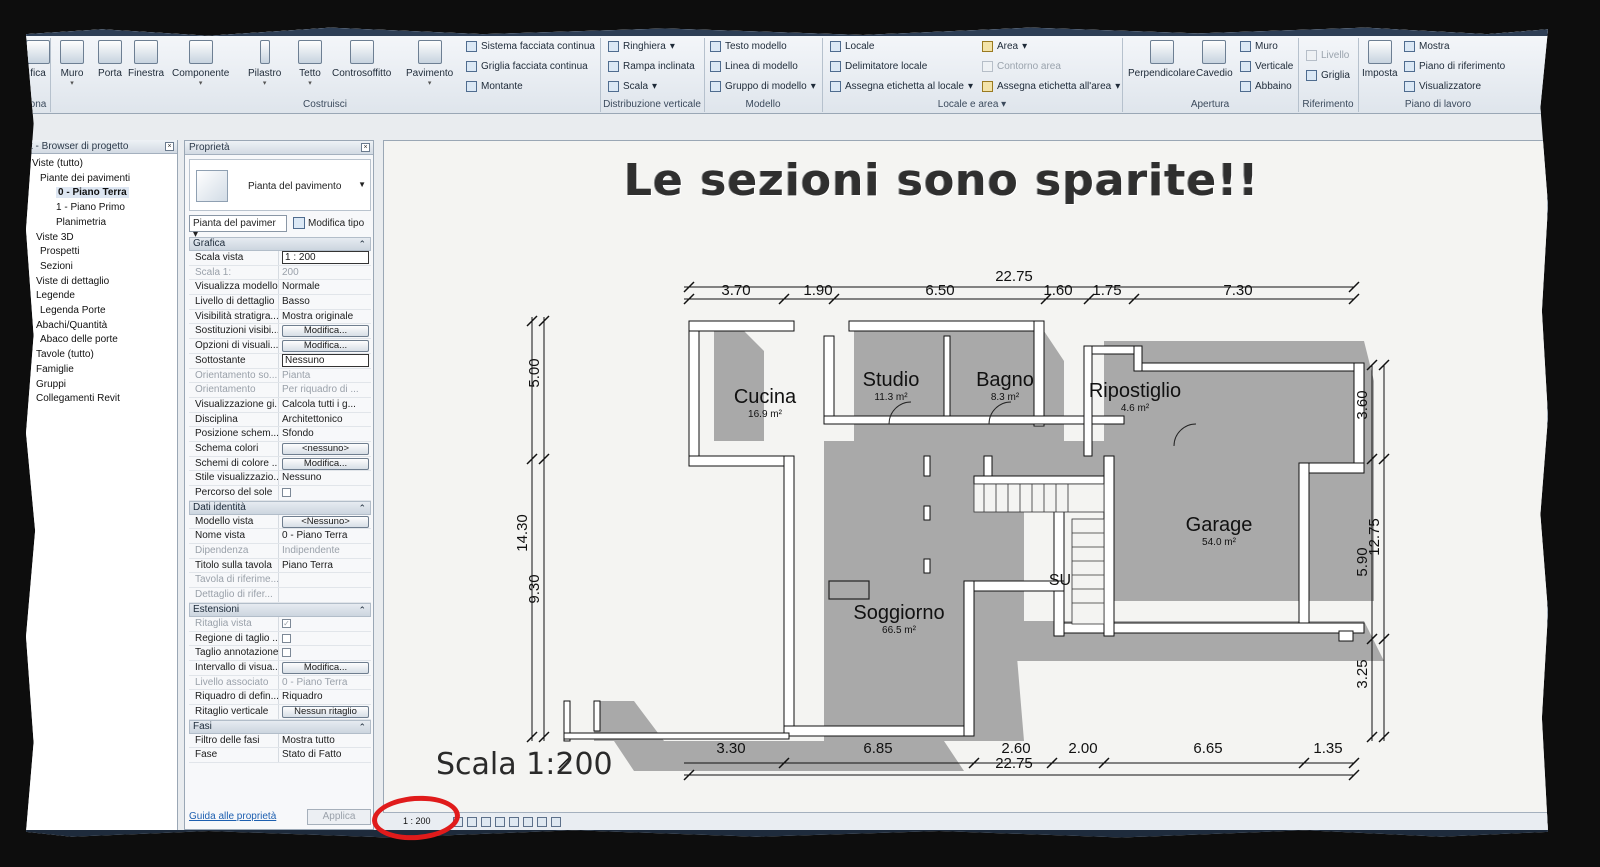  Describe the element at coordinates (325, 755) in the screenshot. I see `property-value: Stato di Fatto` at that location.